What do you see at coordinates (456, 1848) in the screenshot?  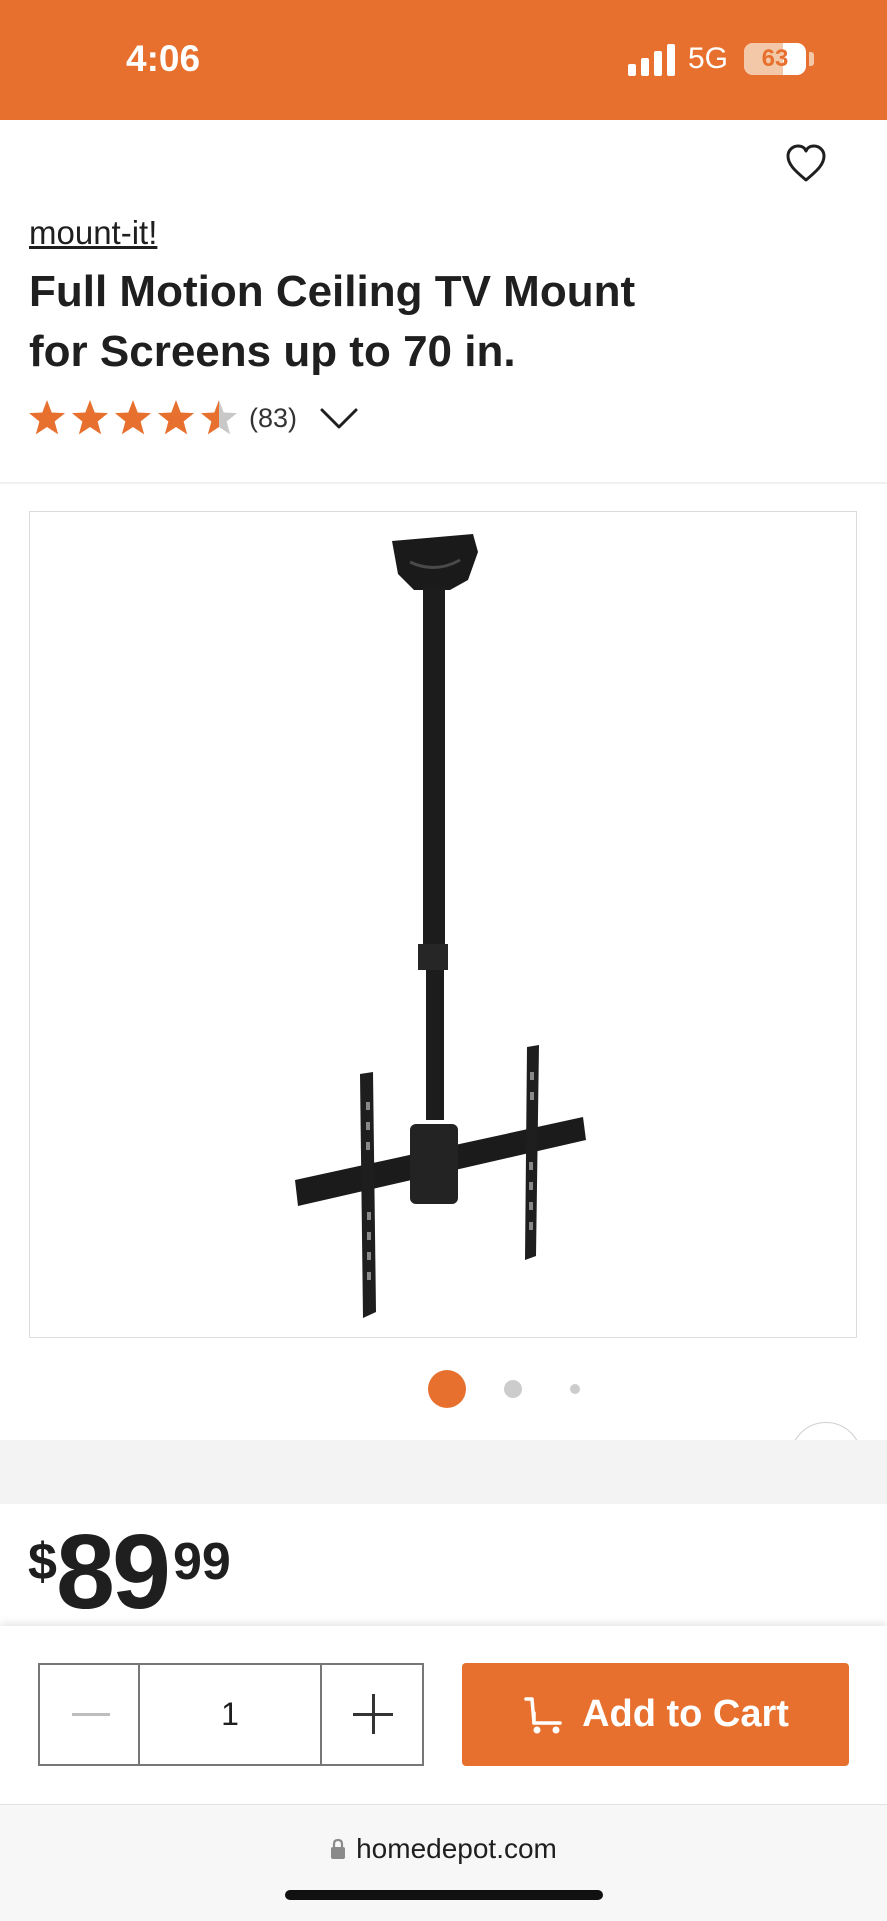 I see `url-text: homedepot.com` at bounding box center [456, 1848].